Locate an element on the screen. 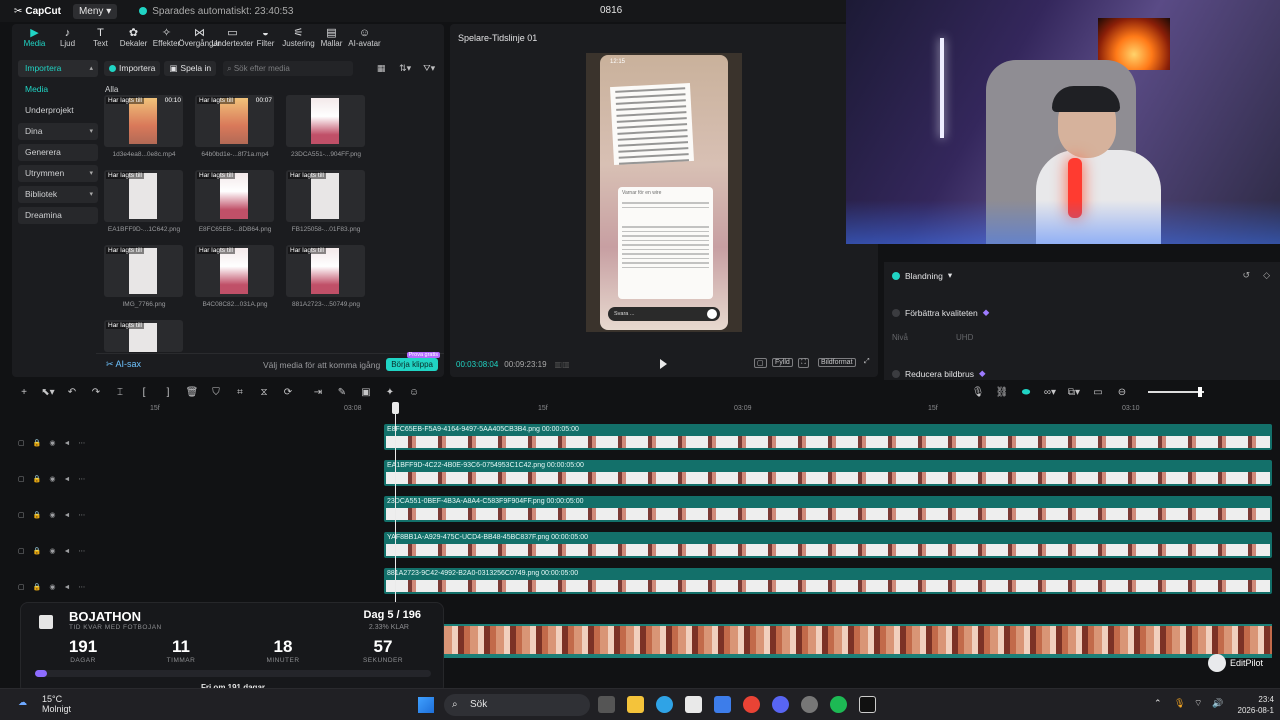 The width and height of the screenshot is (1280, 720). side-nav-item: Media is located at coordinates (58, 89).